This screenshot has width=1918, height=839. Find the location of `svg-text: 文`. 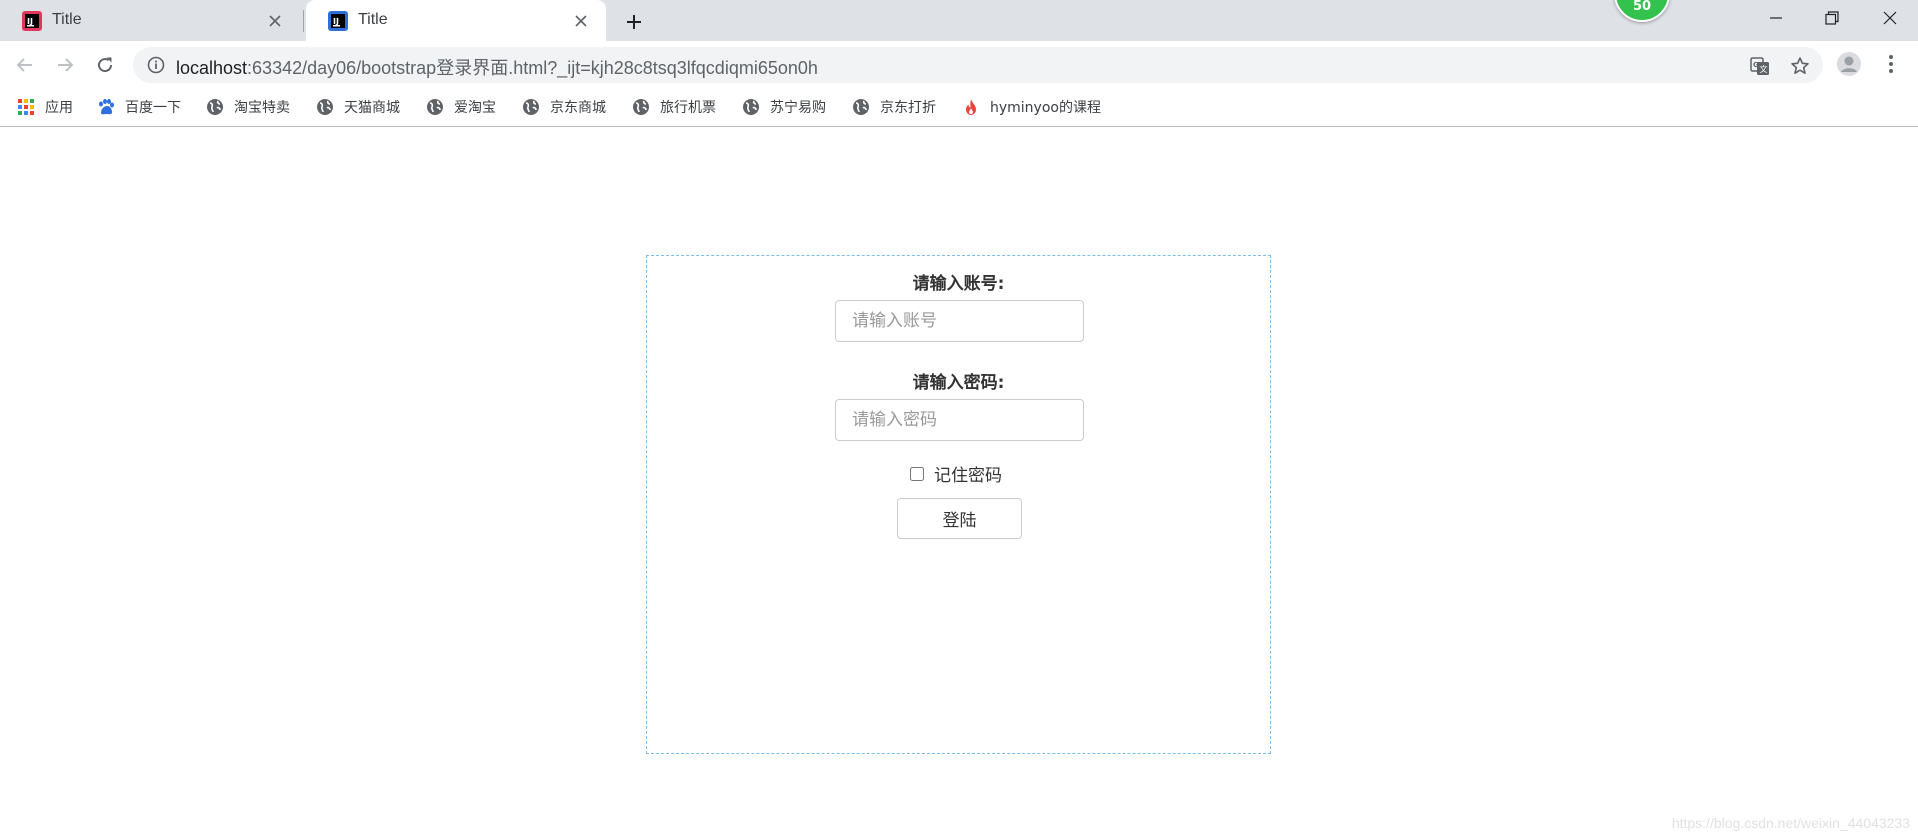

svg-text: 文 is located at coordinates (1764, 69).